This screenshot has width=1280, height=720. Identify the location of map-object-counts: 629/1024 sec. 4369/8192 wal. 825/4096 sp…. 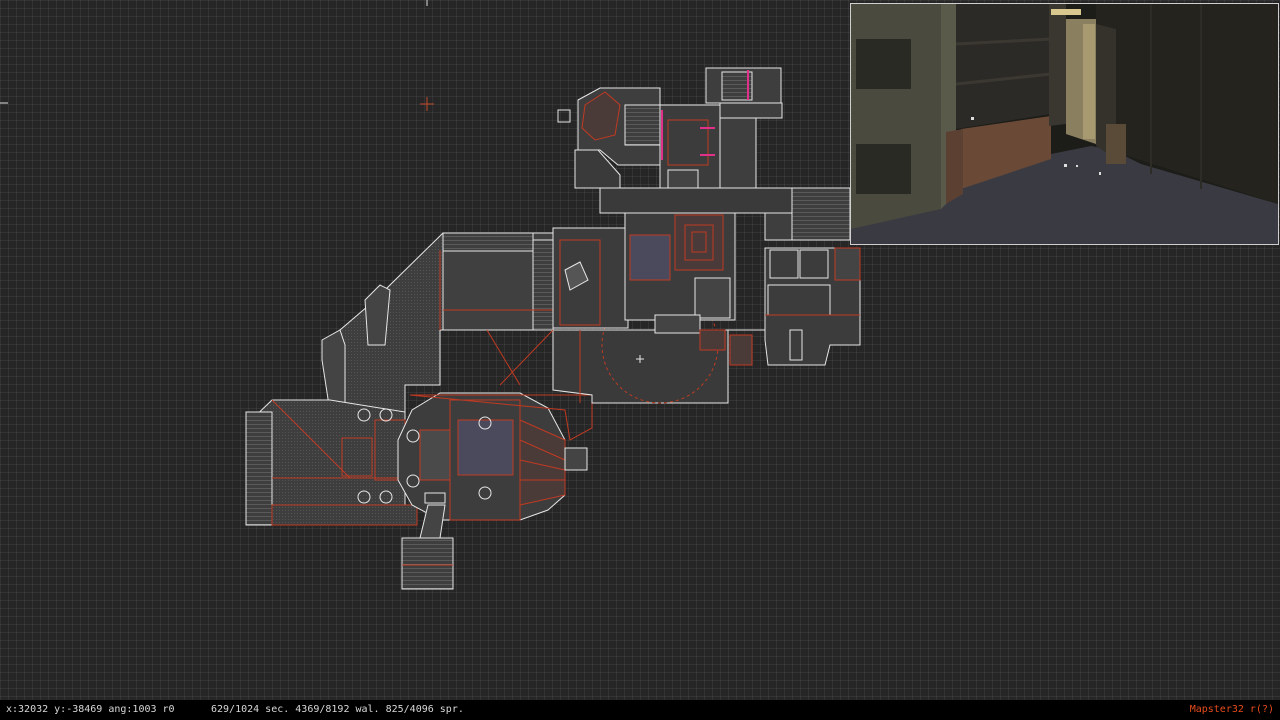
(337, 709).